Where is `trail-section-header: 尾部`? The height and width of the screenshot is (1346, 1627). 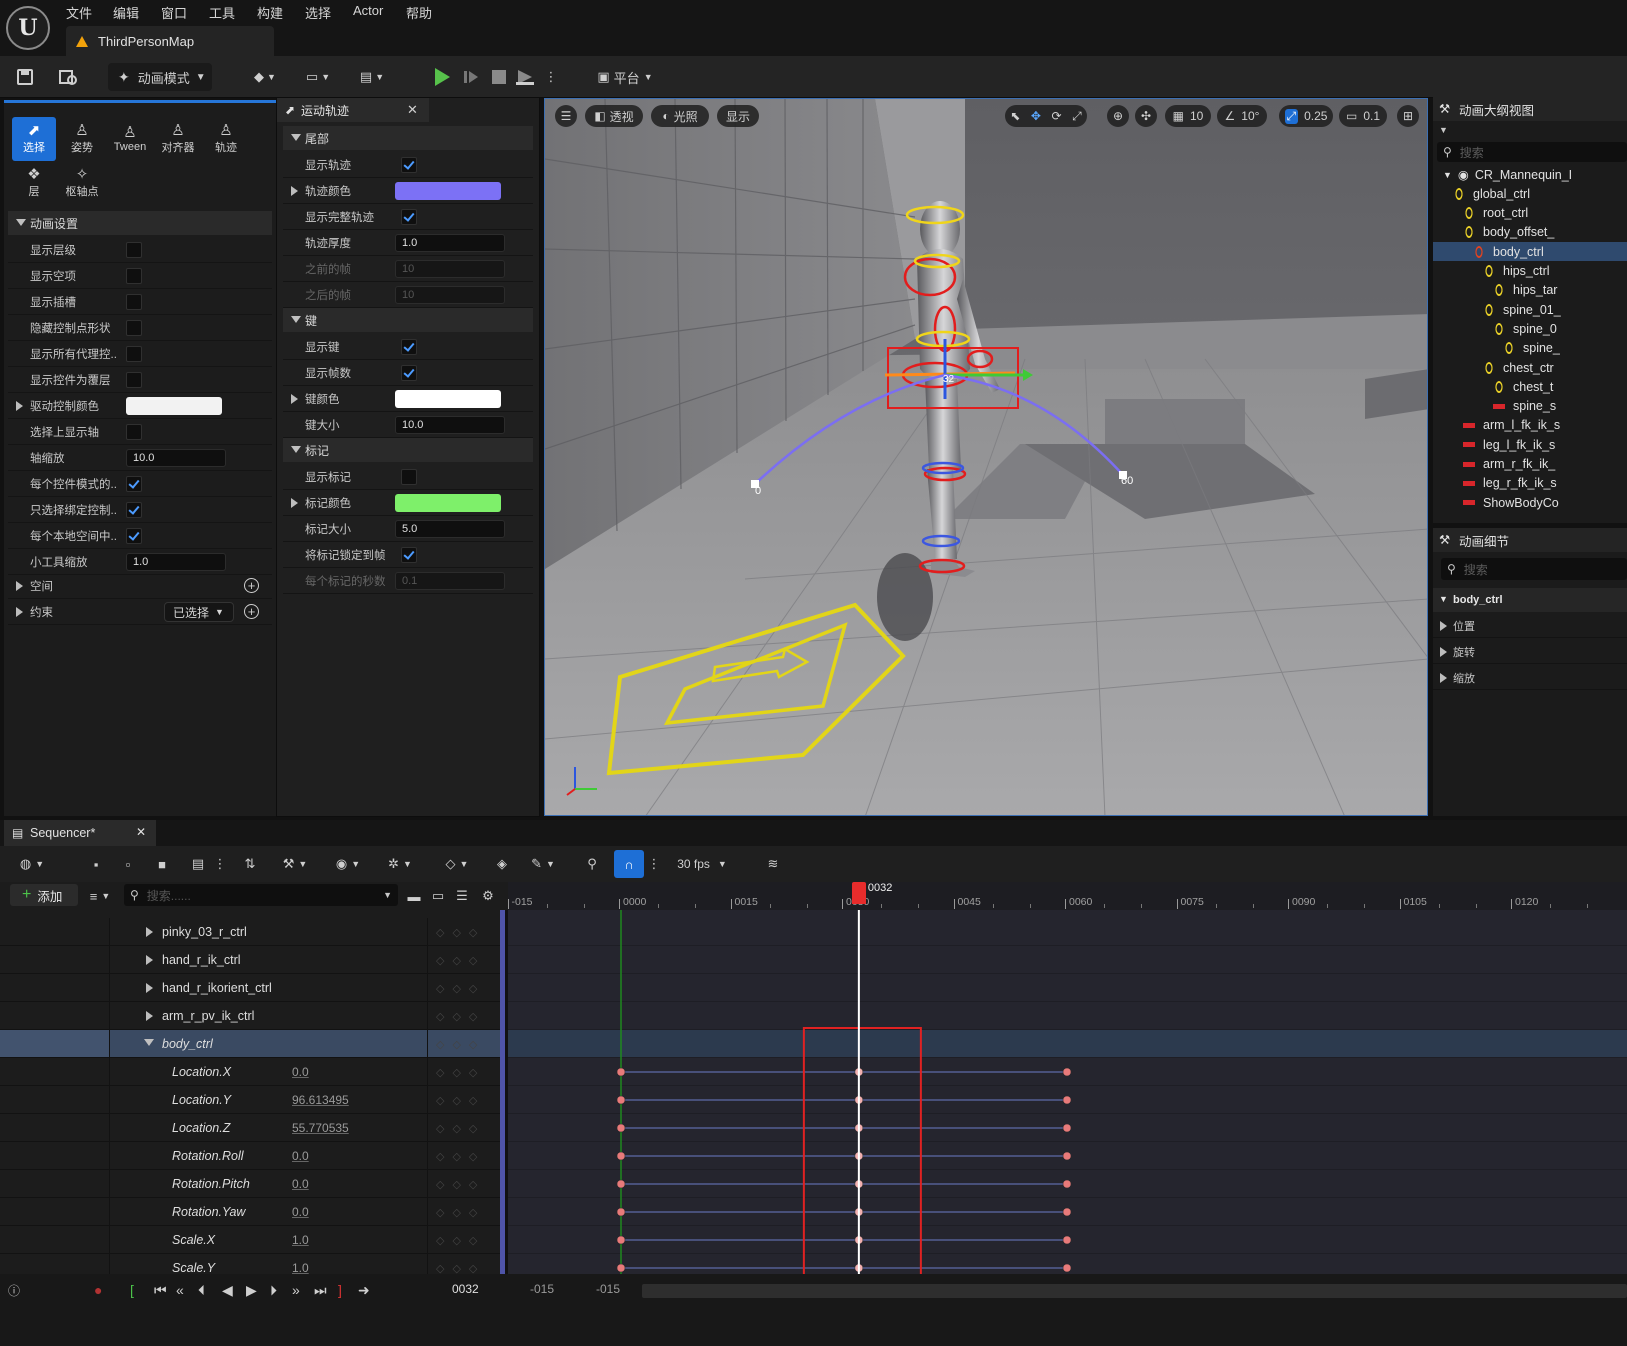
trail-section-header: 尾部 is located at coordinates (408, 138).